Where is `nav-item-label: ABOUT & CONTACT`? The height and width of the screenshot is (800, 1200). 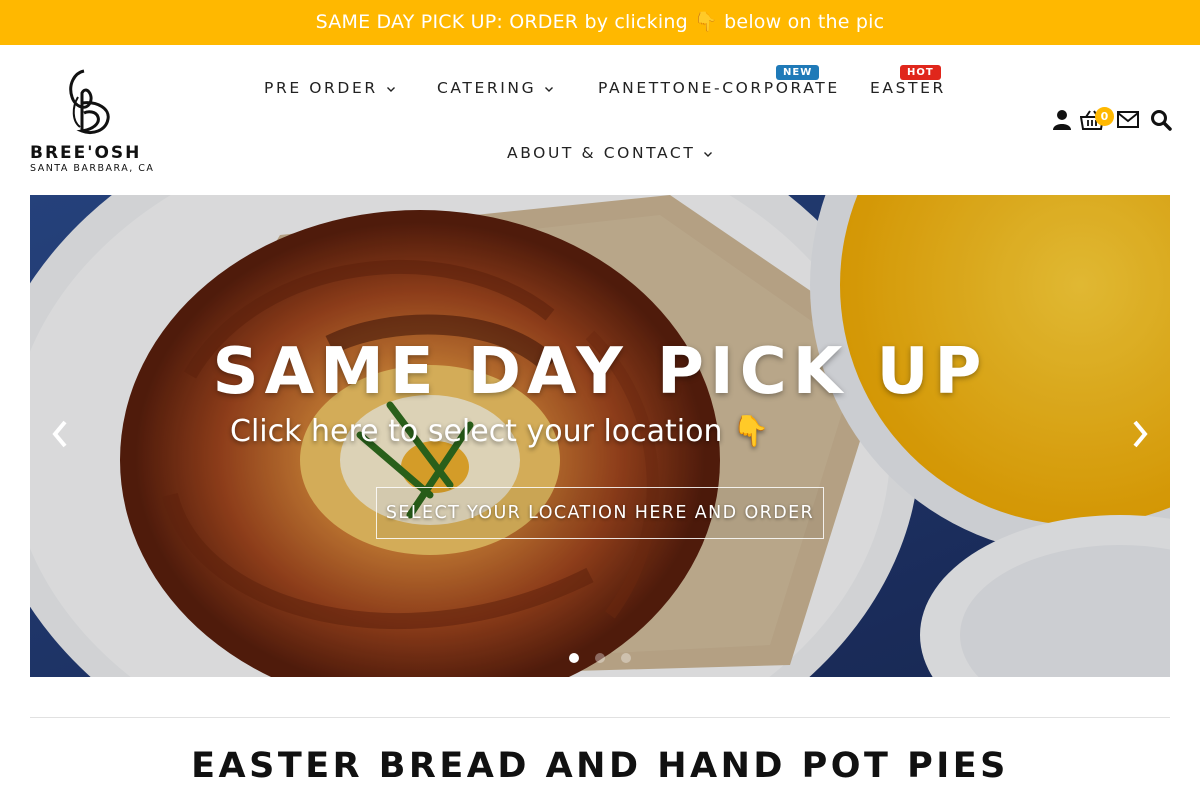
nav-item-label: ABOUT & CONTACT is located at coordinates (601, 153).